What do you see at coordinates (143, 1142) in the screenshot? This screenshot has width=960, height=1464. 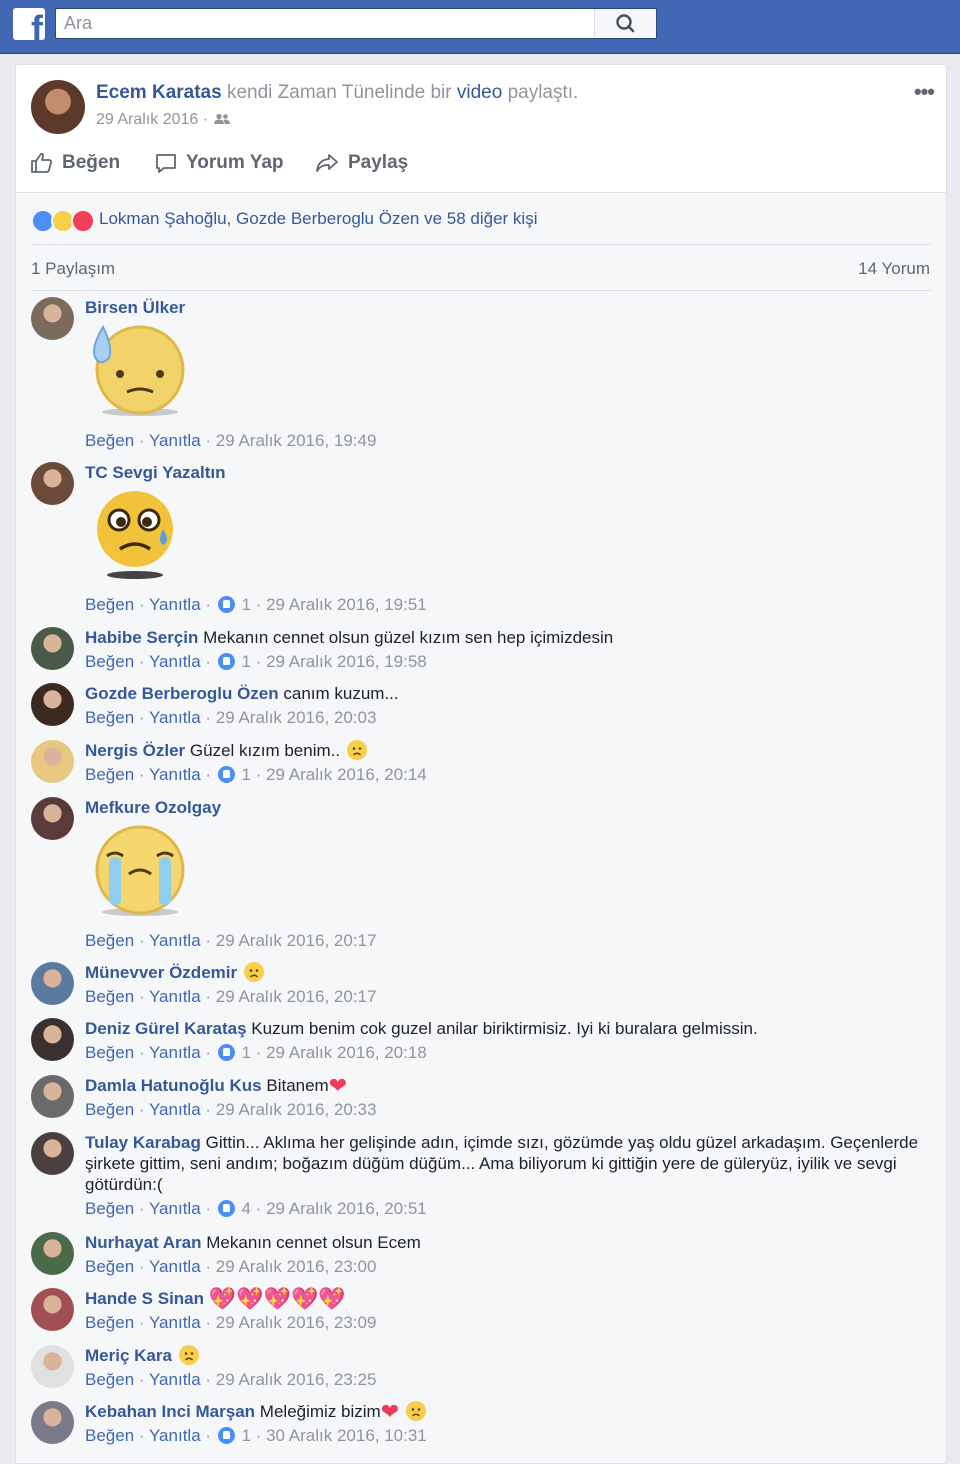 I see `commenter-name: Tulay Karabag` at bounding box center [143, 1142].